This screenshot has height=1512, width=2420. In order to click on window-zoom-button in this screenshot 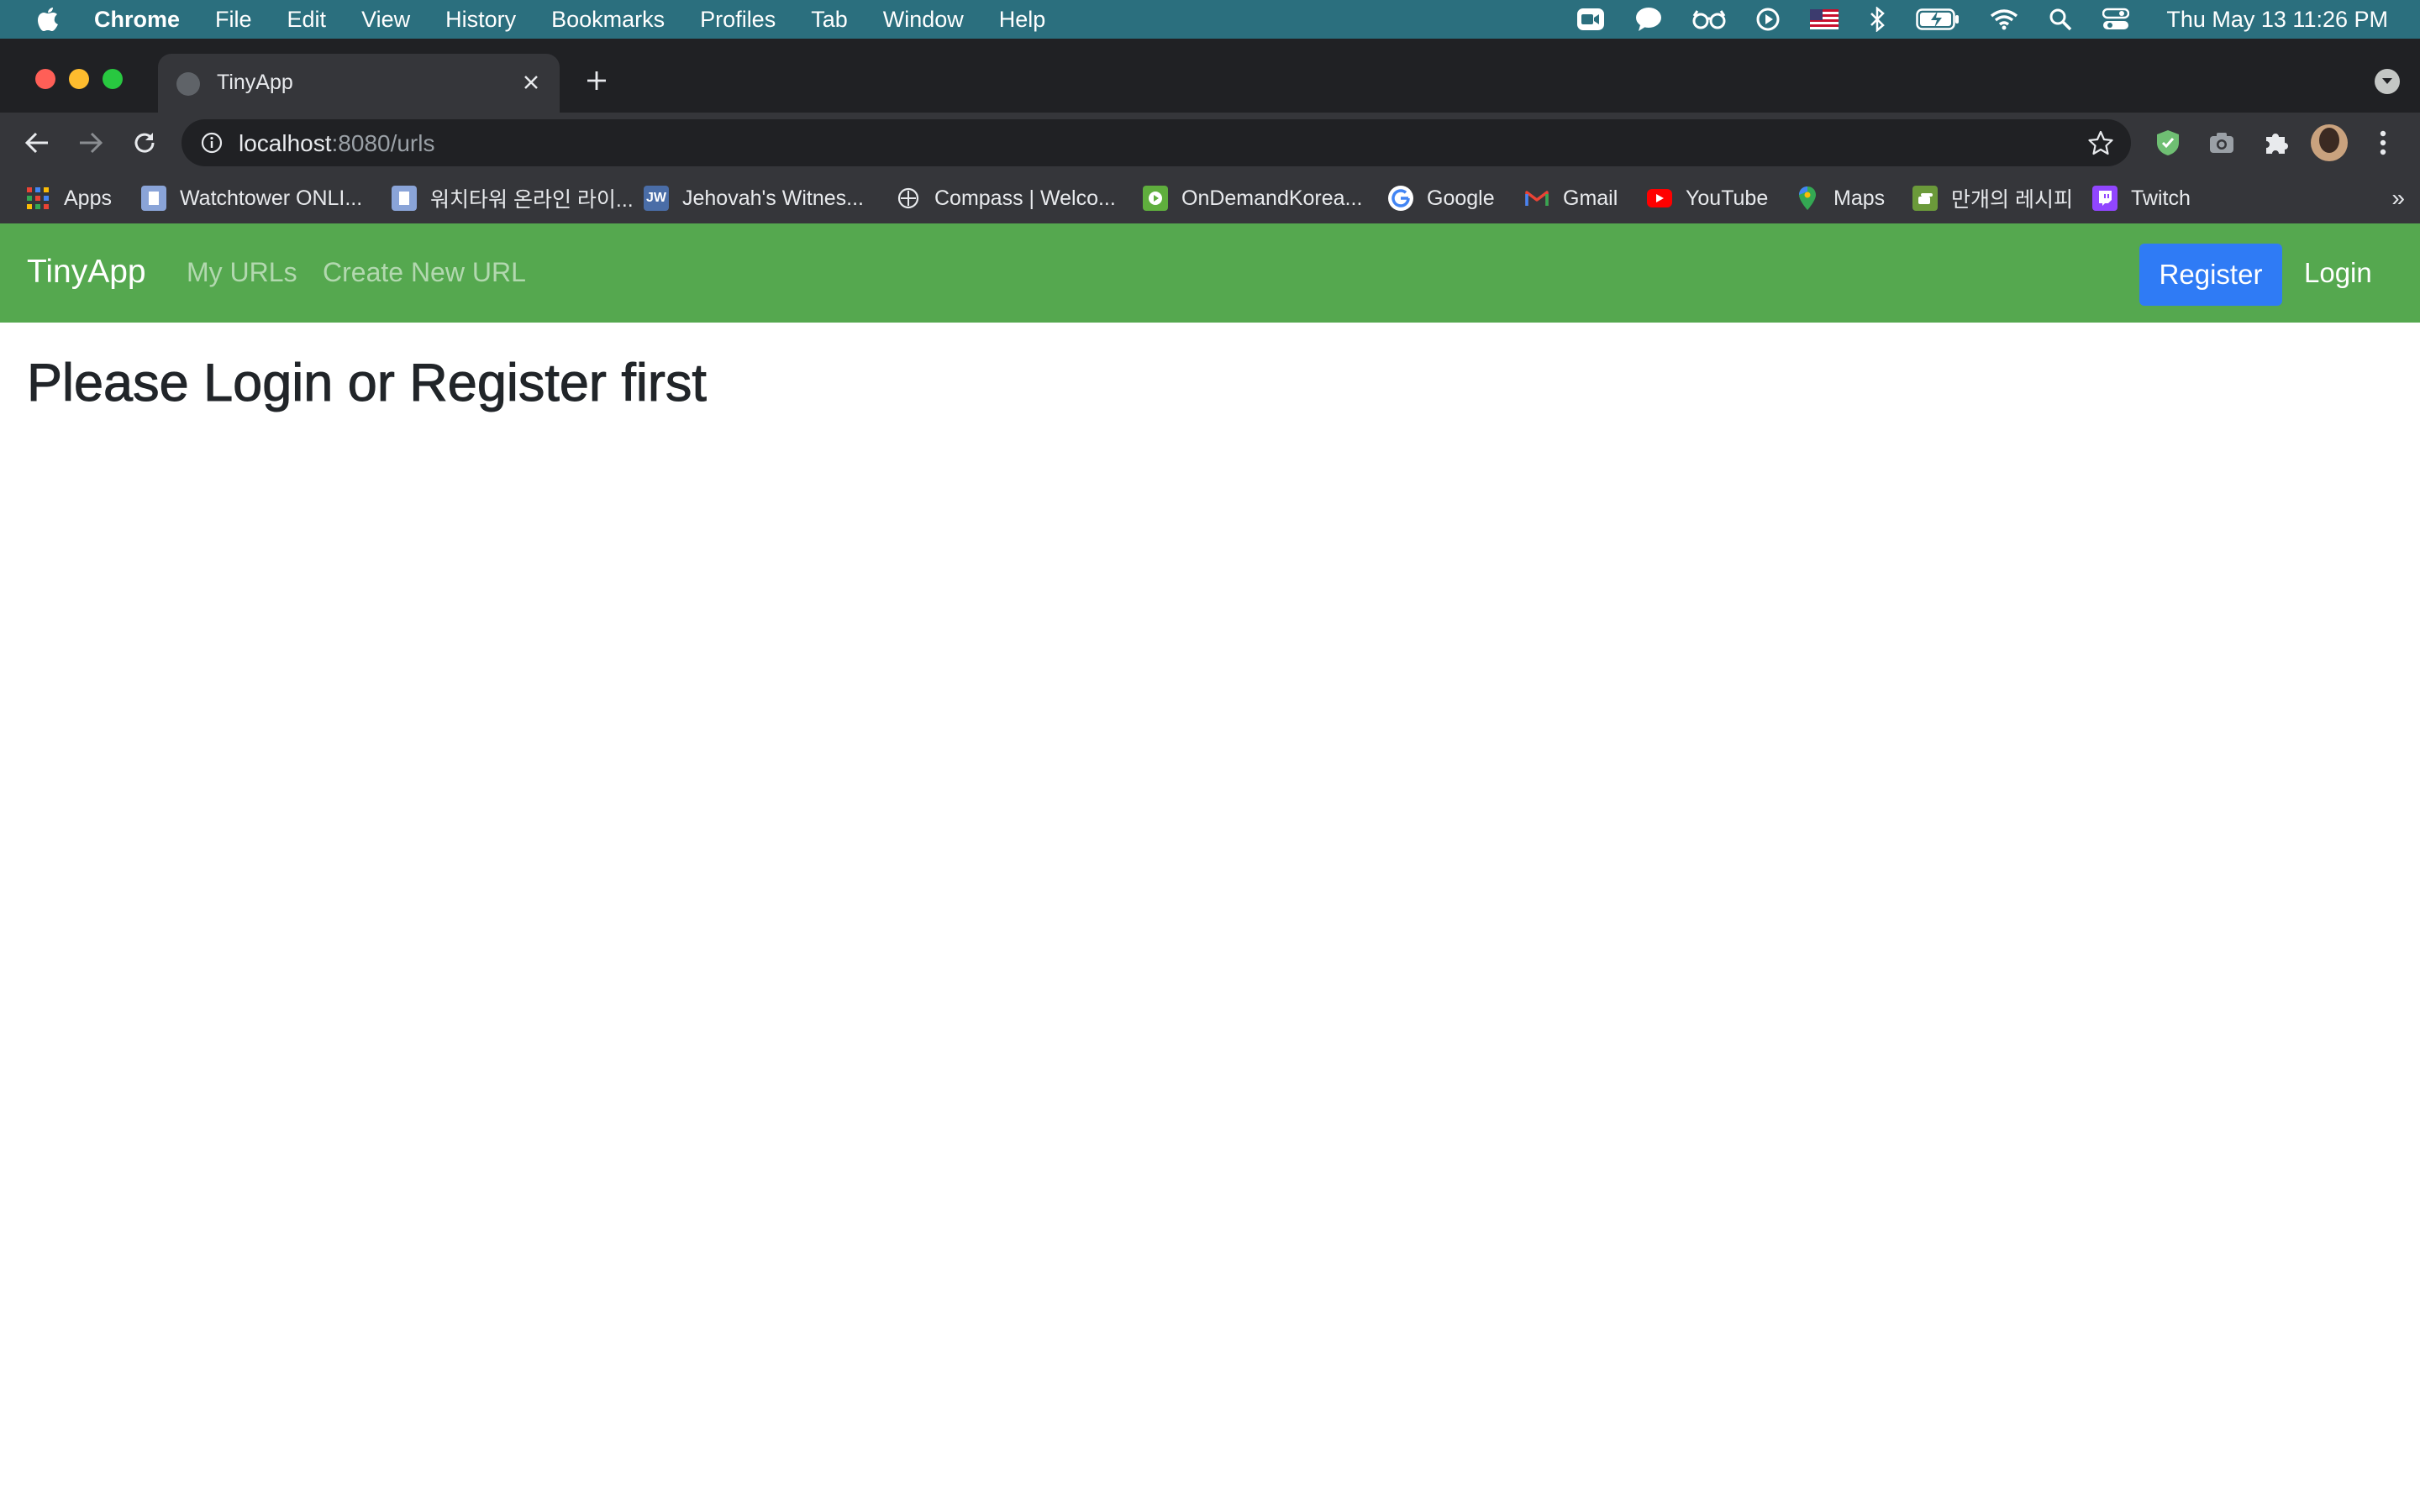, I will do `click(113, 79)`.